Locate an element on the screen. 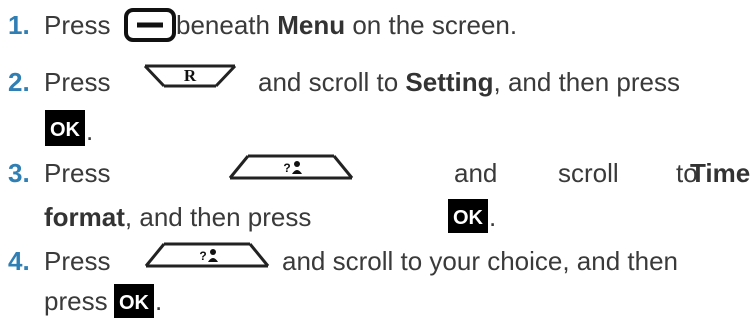 The image size is (751, 318). step-1-after-icon: beneath Menu on the screen. is located at coordinates (347, 25).